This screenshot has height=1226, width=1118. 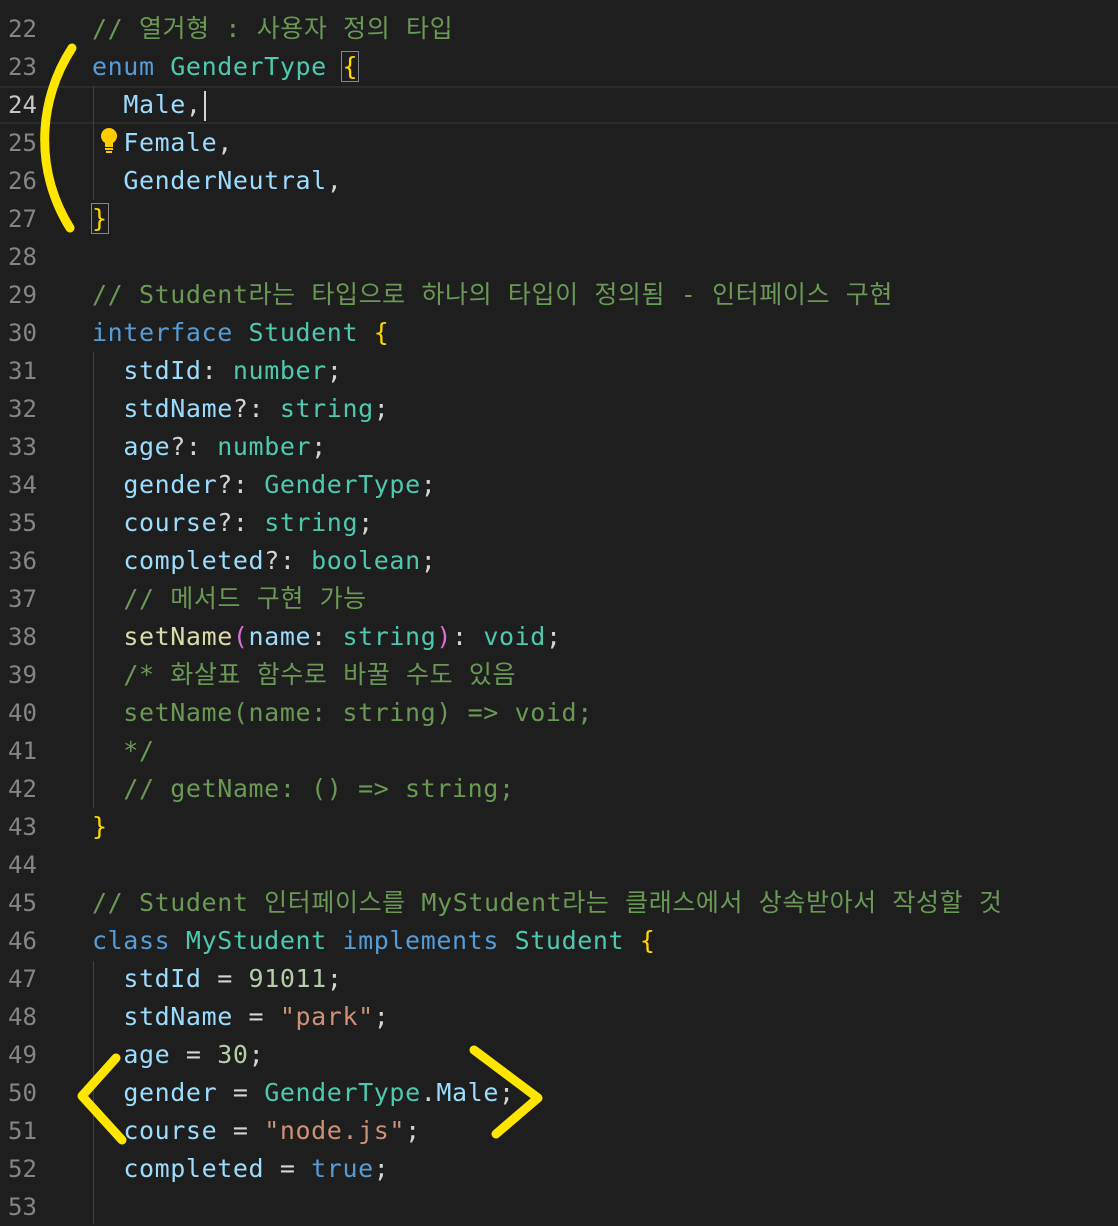 I want to click on annotation-chevron-left, so click(x=102, y=1099).